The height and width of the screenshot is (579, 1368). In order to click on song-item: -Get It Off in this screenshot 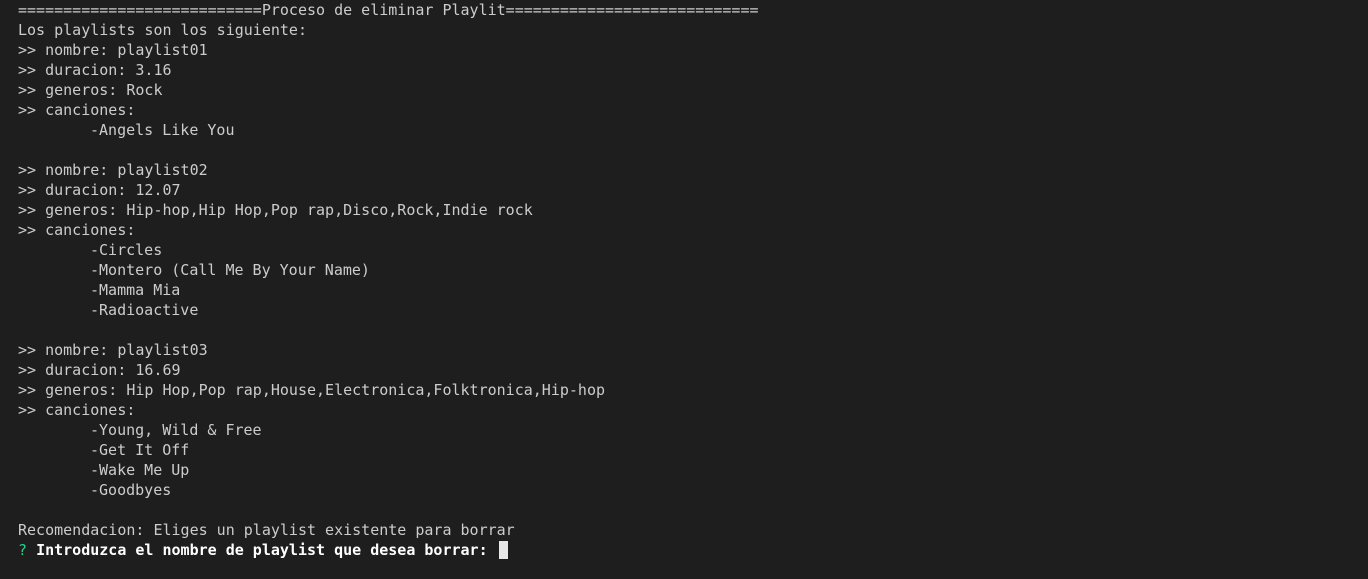, I will do `click(140, 450)`.